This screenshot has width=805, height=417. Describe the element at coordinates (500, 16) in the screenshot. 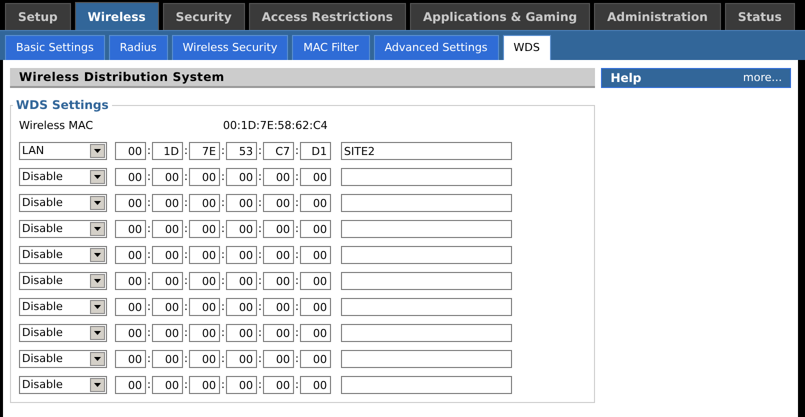

I see `main-tab: Applications & Gaming` at that location.